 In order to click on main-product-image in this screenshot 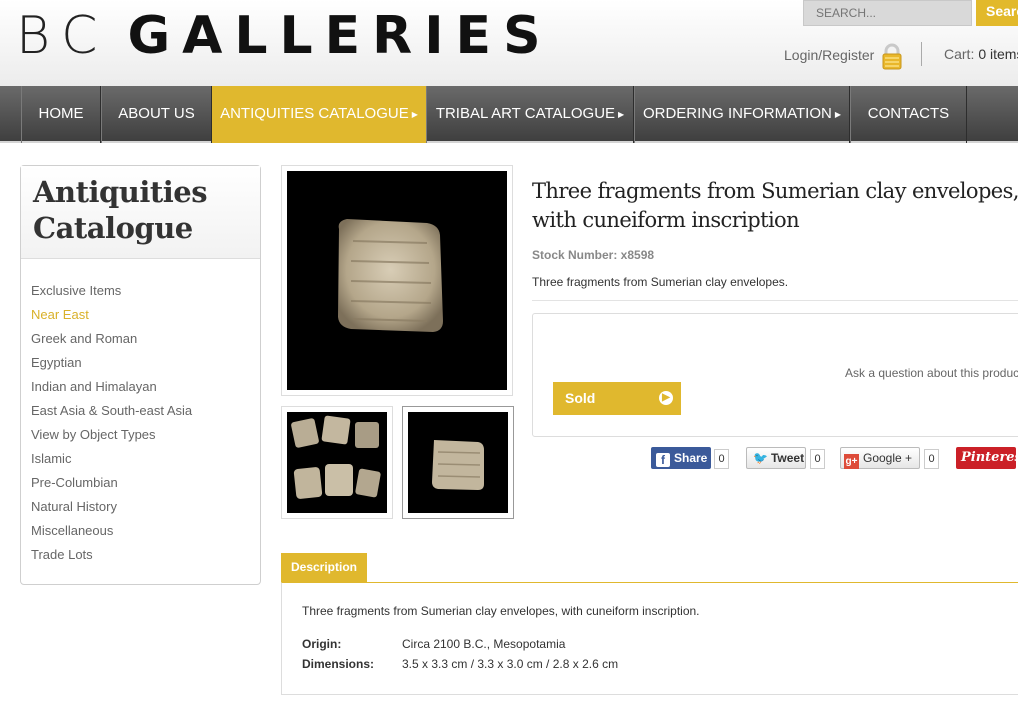, I will do `click(397, 280)`.